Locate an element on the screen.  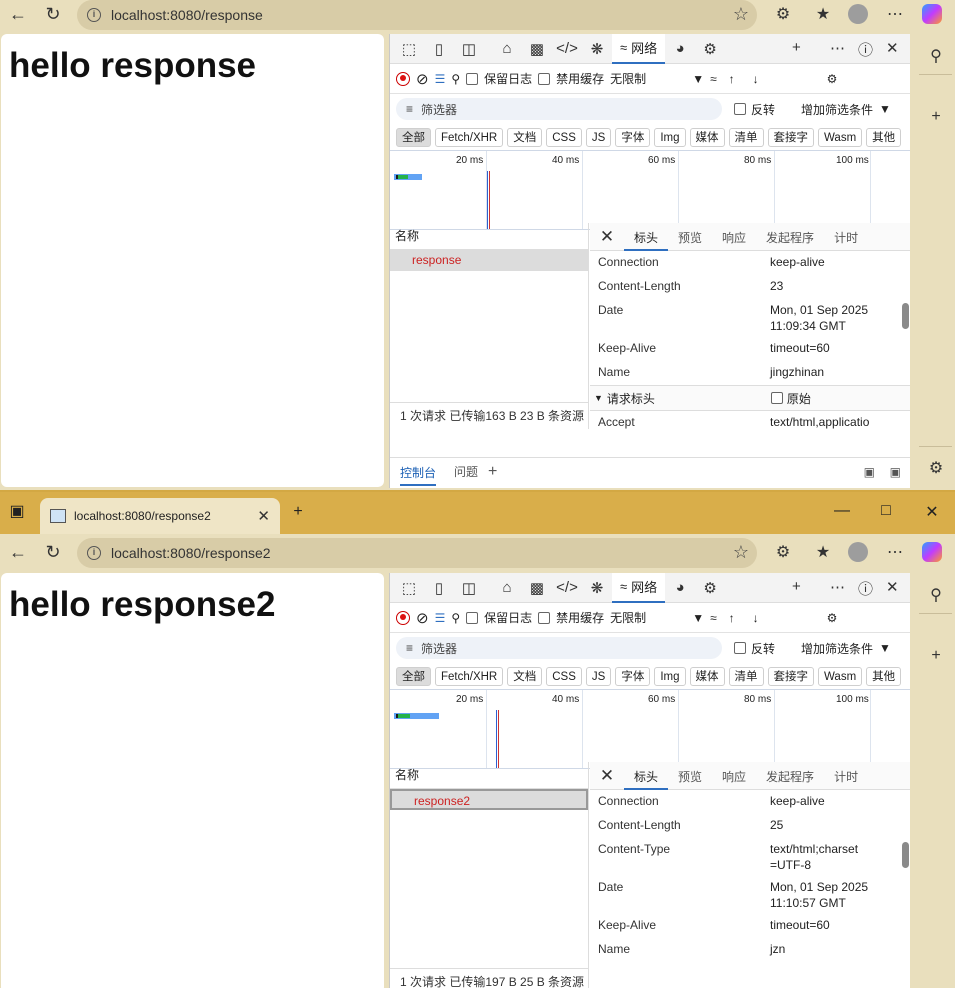
new-tab-icon: + is located at coordinates (298, 512).